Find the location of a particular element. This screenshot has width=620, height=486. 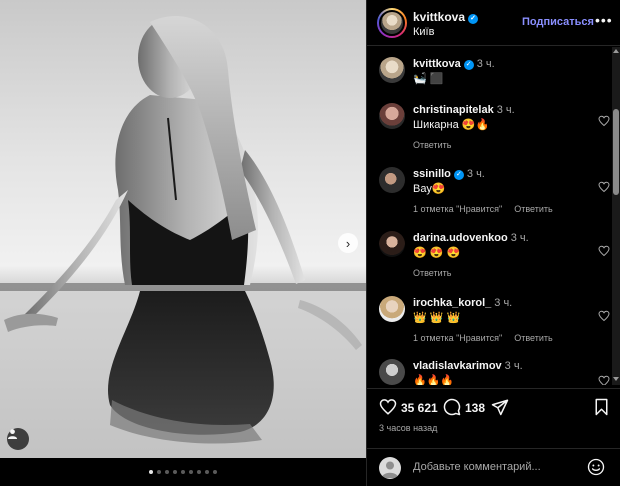

comment-text: 👑 👑 👑 is located at coordinates (437, 318).